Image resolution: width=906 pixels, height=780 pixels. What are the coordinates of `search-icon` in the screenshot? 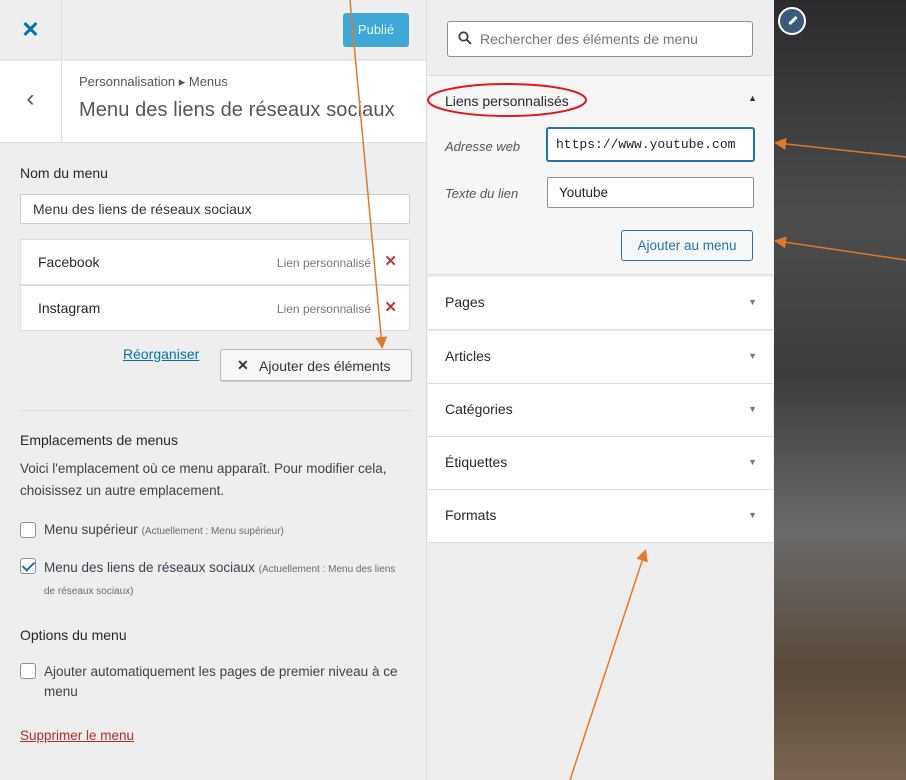 It's located at (465, 38).